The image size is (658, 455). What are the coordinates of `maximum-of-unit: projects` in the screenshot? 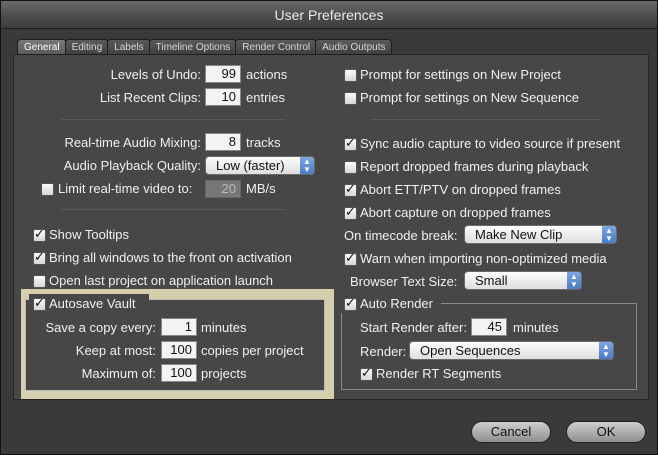 It's located at (224, 373).